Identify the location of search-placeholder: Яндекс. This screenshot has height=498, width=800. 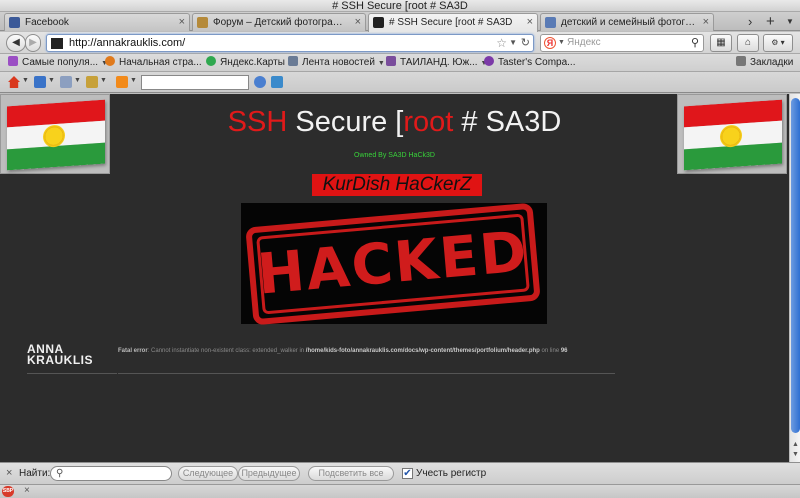
(584, 42).